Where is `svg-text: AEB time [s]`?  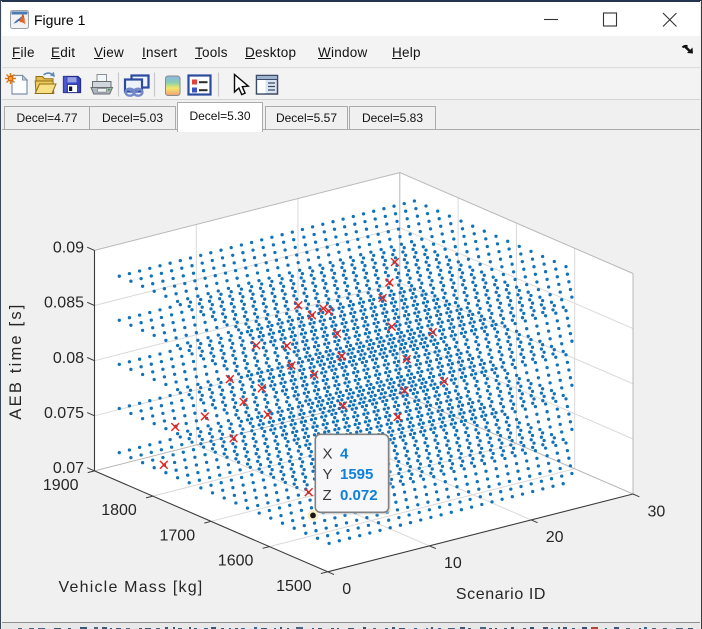
svg-text: AEB time [s] is located at coordinates (16, 360).